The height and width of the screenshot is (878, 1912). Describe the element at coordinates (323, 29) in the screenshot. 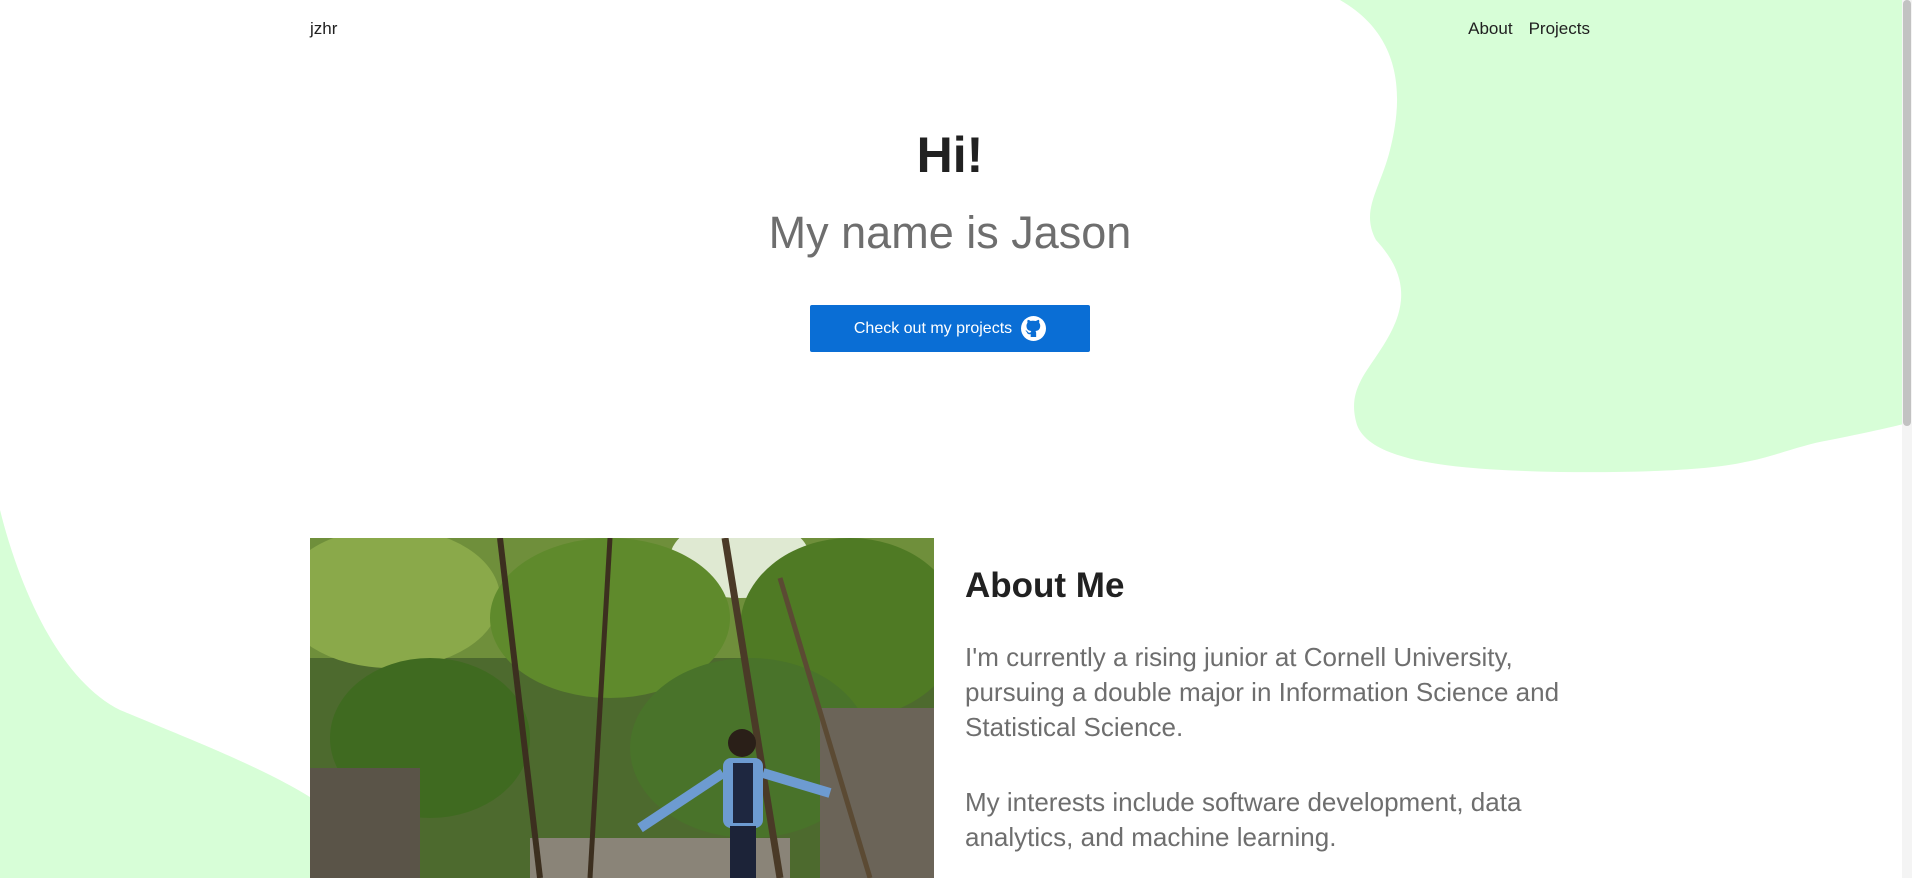

I see `brand-logo: jzhr` at that location.